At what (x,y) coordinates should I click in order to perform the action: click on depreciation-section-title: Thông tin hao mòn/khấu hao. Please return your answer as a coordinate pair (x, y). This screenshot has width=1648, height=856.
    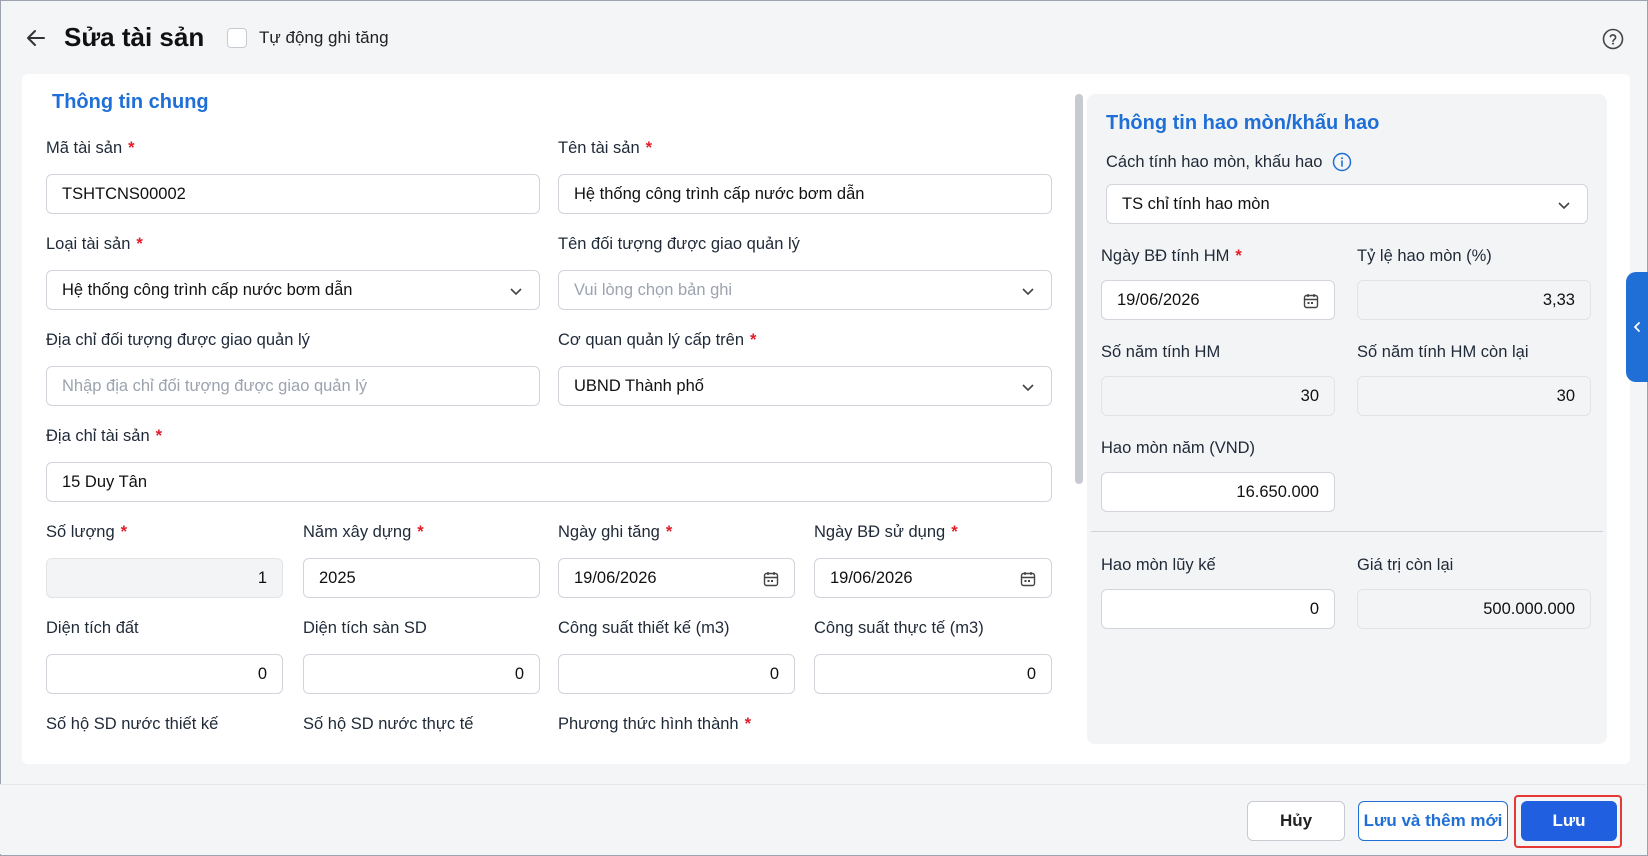
    Looking at the image, I should click on (1243, 123).